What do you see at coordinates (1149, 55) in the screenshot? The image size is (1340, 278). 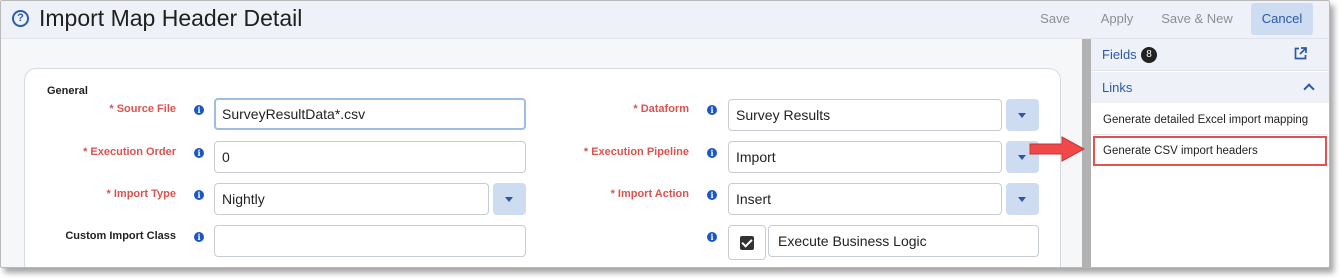 I see `fields-count-badge: 8` at bounding box center [1149, 55].